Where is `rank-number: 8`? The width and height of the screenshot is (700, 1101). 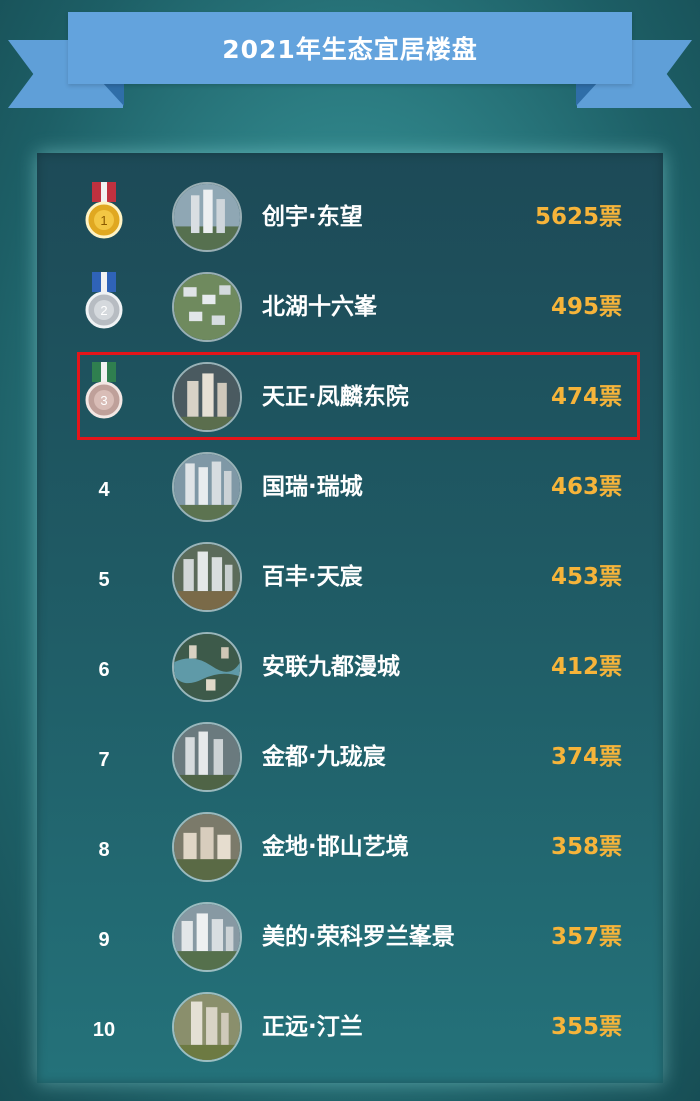 rank-number: 8 is located at coordinates (104, 849).